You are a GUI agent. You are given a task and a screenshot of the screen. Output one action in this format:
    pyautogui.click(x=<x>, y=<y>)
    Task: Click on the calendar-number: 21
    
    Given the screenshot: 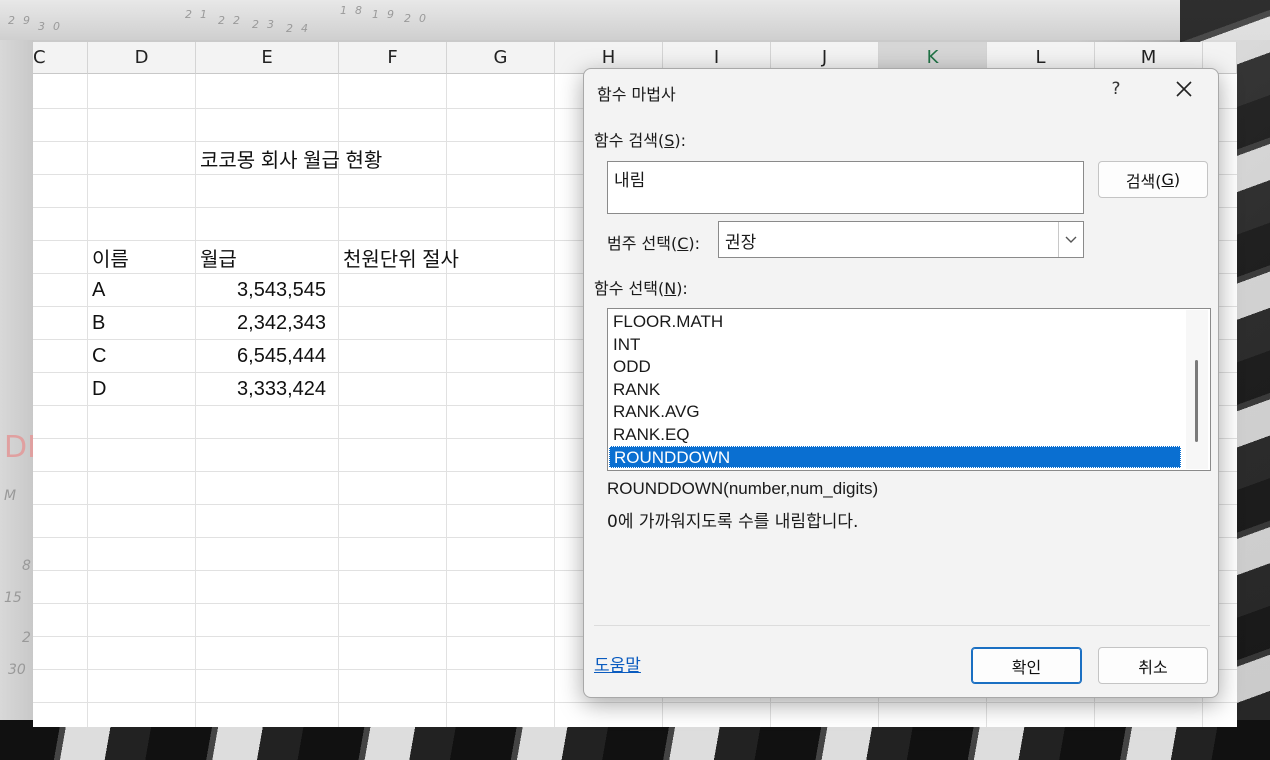 What is the action you would take?
    pyautogui.click(x=200, y=14)
    